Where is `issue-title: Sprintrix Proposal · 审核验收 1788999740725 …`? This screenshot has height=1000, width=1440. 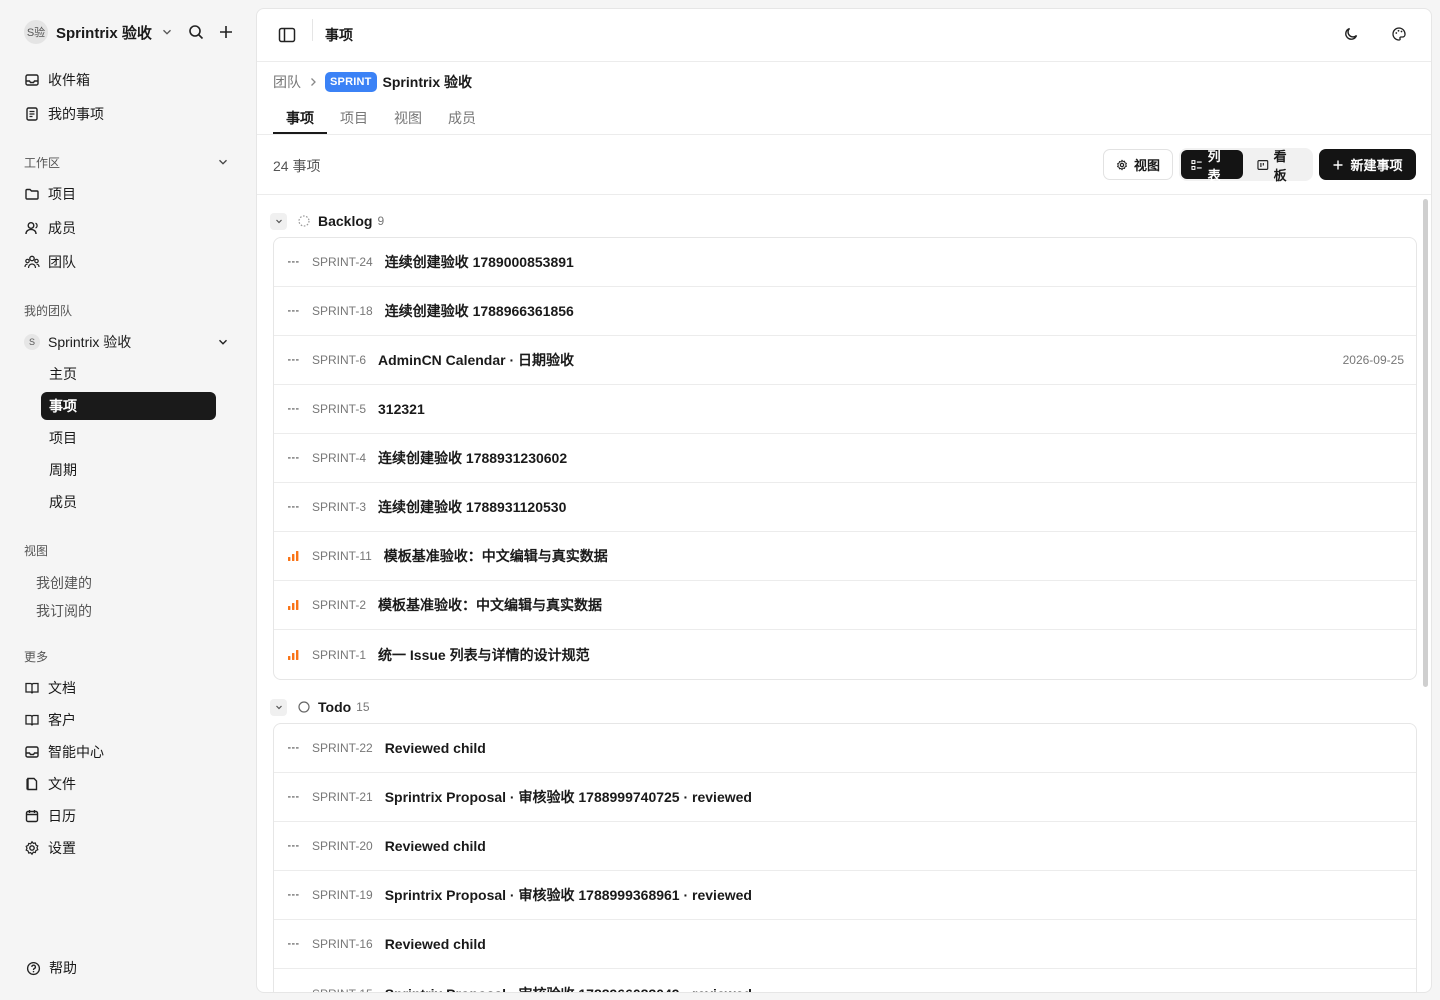
issue-title: Sprintrix Proposal · 审核验收 1788999740725 … is located at coordinates (568, 797).